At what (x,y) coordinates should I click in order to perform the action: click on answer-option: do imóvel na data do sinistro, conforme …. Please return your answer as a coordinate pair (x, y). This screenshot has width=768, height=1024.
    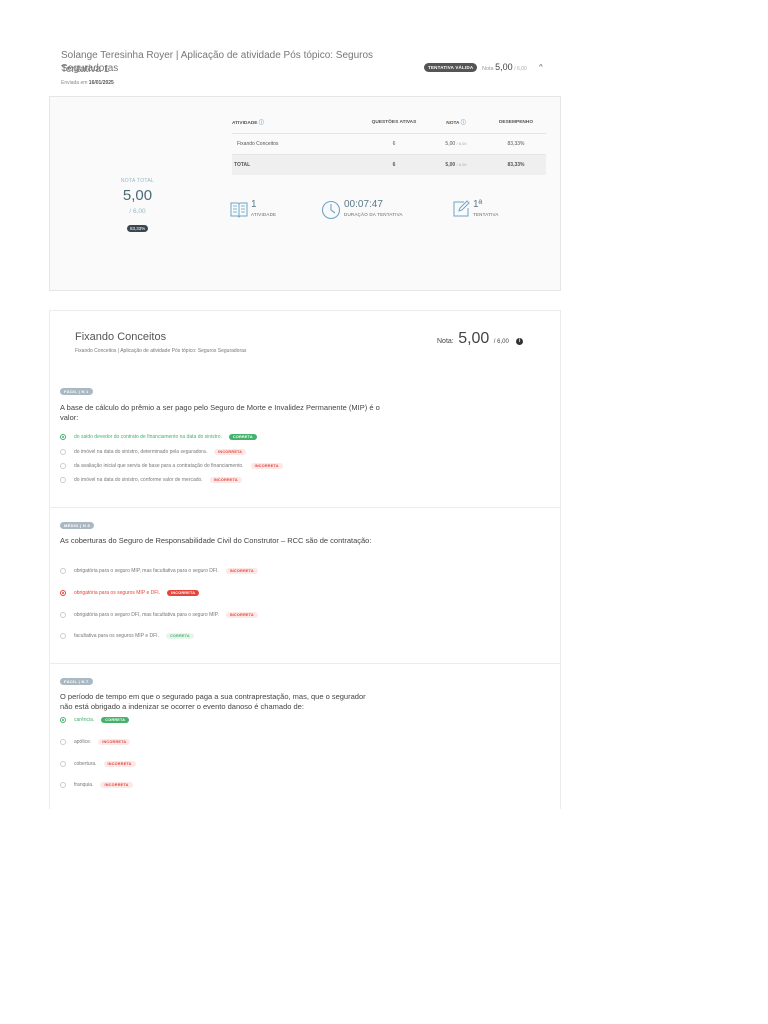
    Looking at the image, I should click on (151, 480).